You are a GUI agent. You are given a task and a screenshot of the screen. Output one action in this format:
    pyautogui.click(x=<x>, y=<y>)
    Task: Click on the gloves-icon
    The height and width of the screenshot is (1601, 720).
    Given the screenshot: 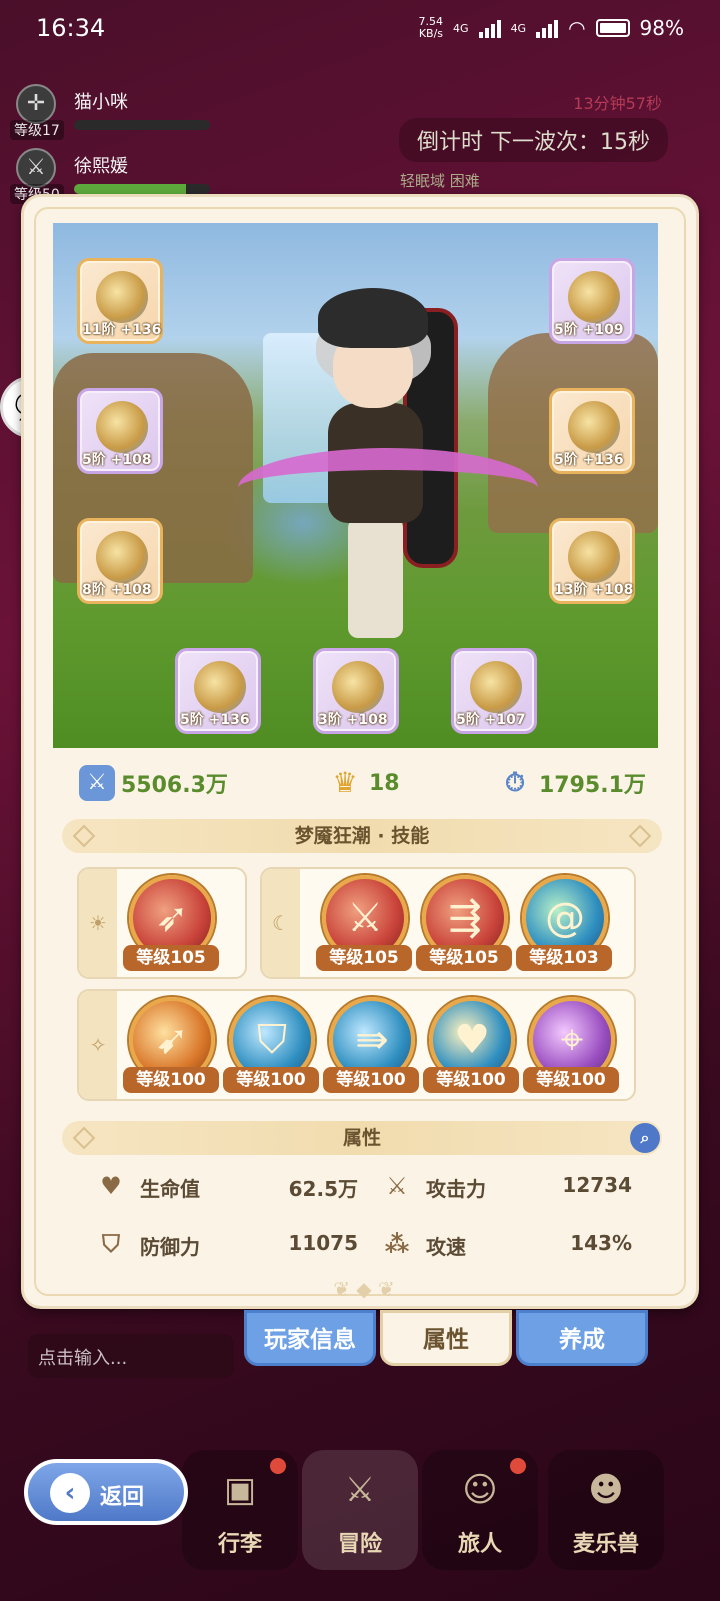 What is the action you would take?
    pyautogui.click(x=594, y=427)
    